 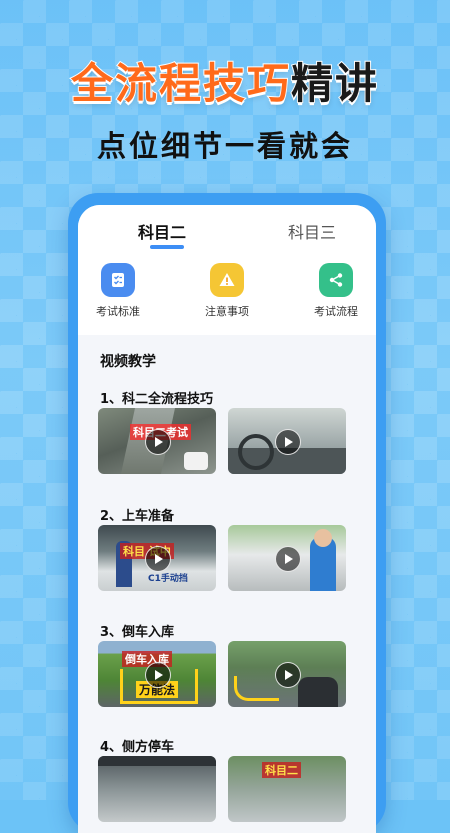 I want to click on headline-rest: 精讲, so click(x=335, y=83).